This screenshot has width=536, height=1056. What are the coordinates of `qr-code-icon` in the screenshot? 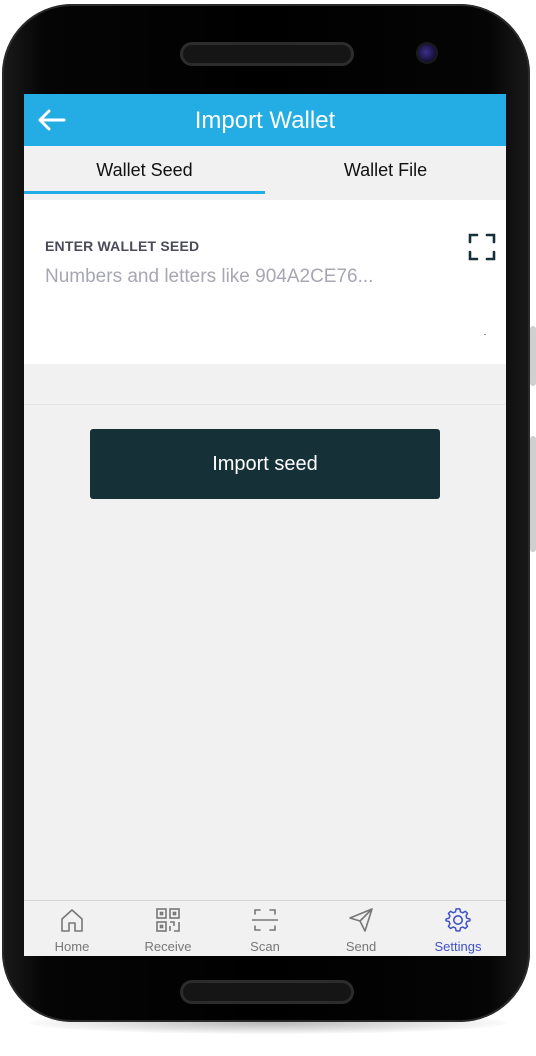 It's located at (168, 920).